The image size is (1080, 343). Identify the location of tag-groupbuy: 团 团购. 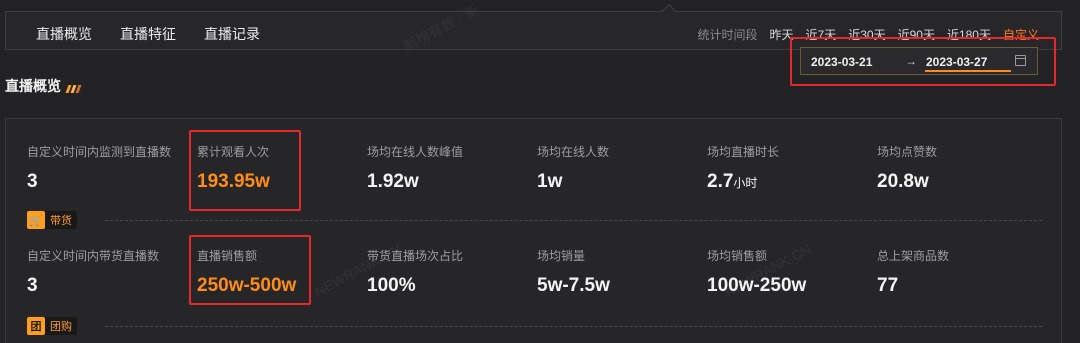
(52, 326).